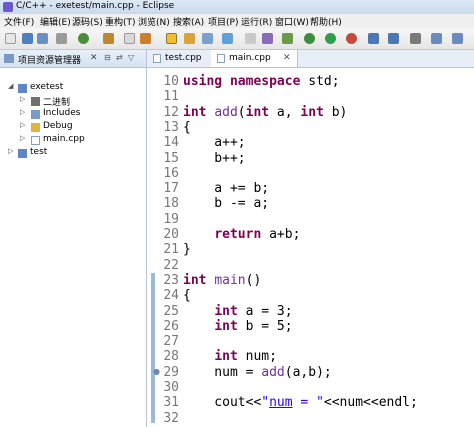  Describe the element at coordinates (145, 38) in the screenshot. I see `open-type-icon` at that location.